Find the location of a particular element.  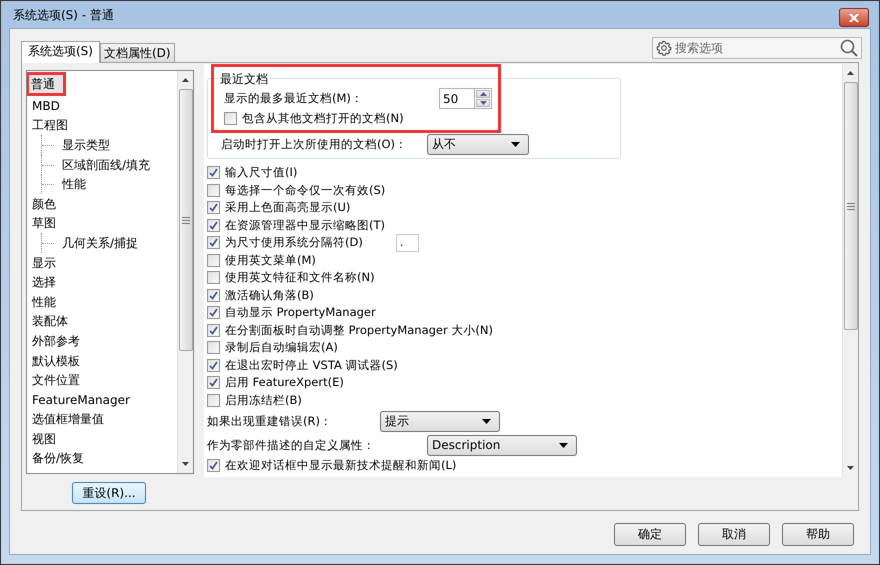

dropdown: 从不 is located at coordinates (478, 144).